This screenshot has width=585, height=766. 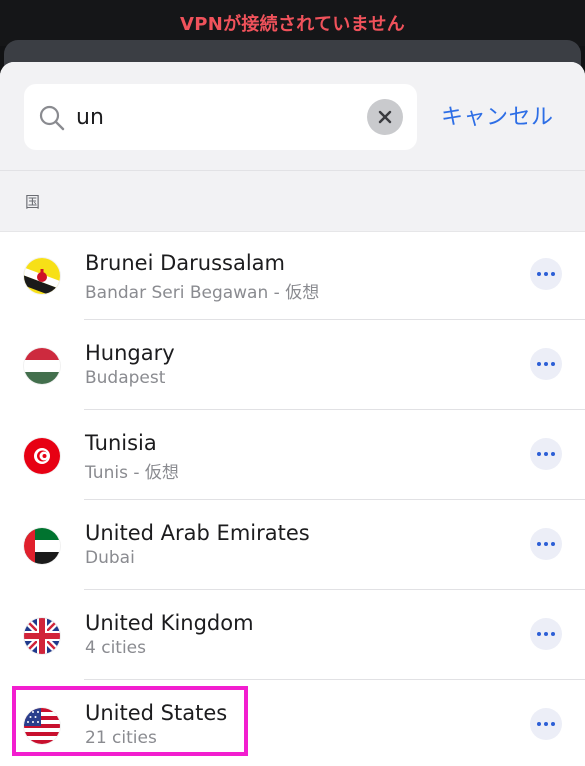 I want to click on brunei-flag-icon, so click(x=42, y=276).